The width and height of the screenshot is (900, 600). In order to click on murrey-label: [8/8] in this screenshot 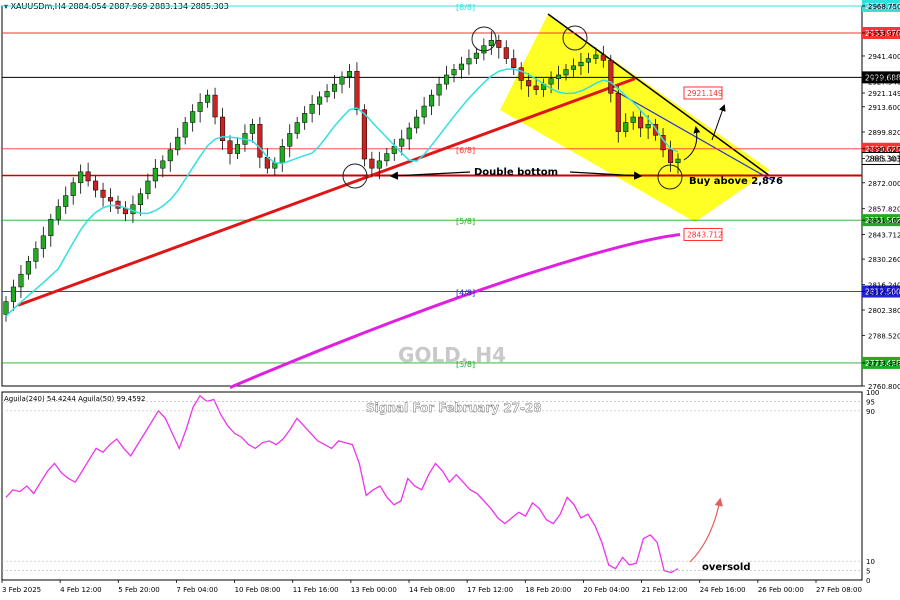, I will do `click(465, 7)`.